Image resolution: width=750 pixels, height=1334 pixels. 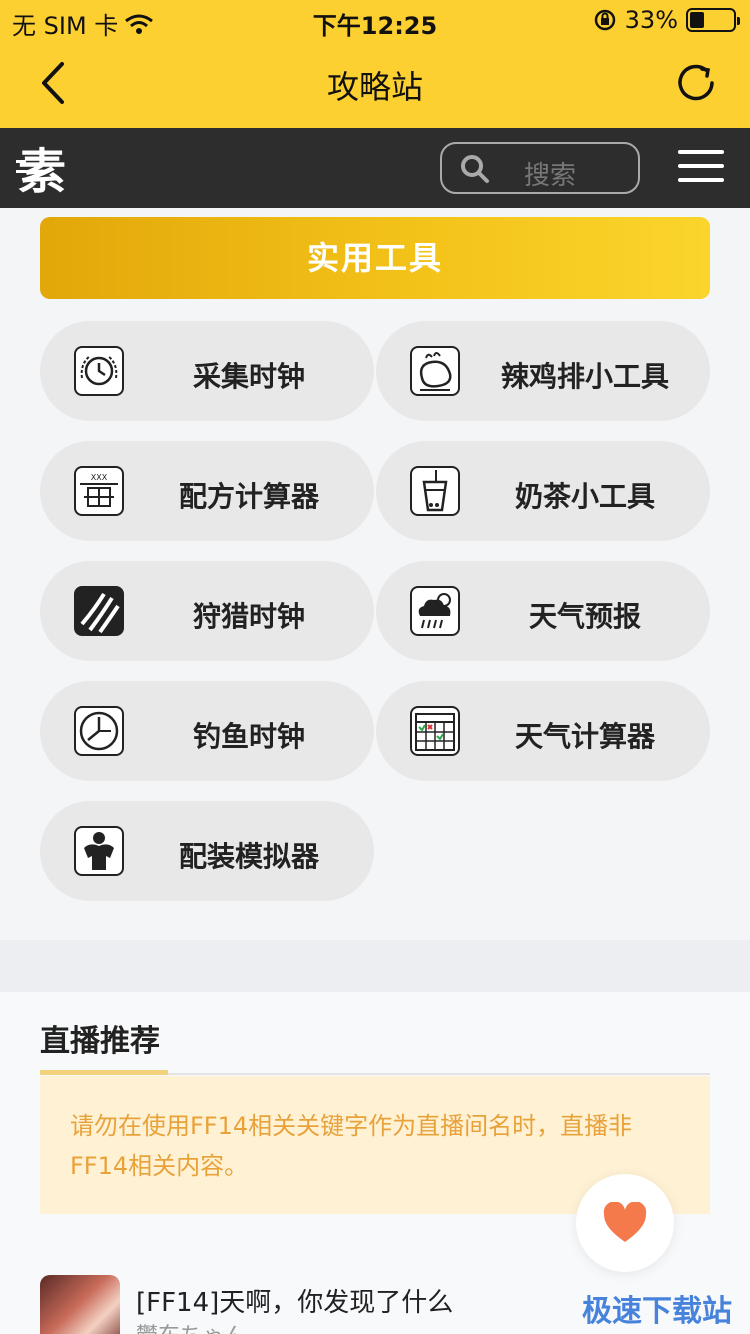 I want to click on hamburger-menu-icon, so click(x=702, y=168).